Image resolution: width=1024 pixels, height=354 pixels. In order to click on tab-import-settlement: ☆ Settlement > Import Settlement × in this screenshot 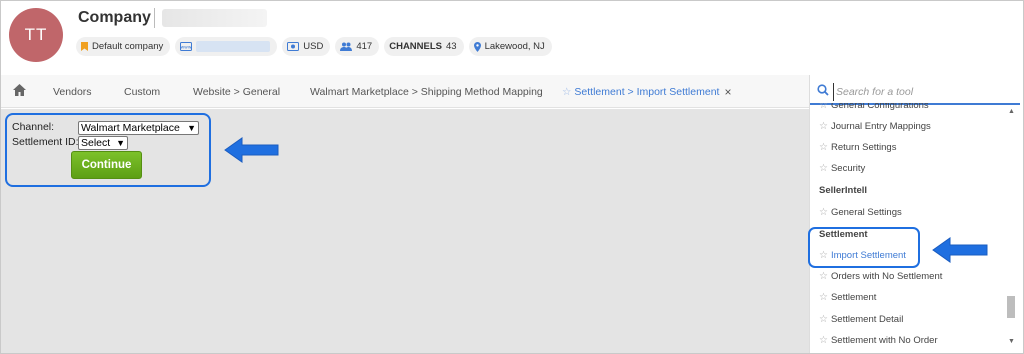, I will do `click(646, 91)`.